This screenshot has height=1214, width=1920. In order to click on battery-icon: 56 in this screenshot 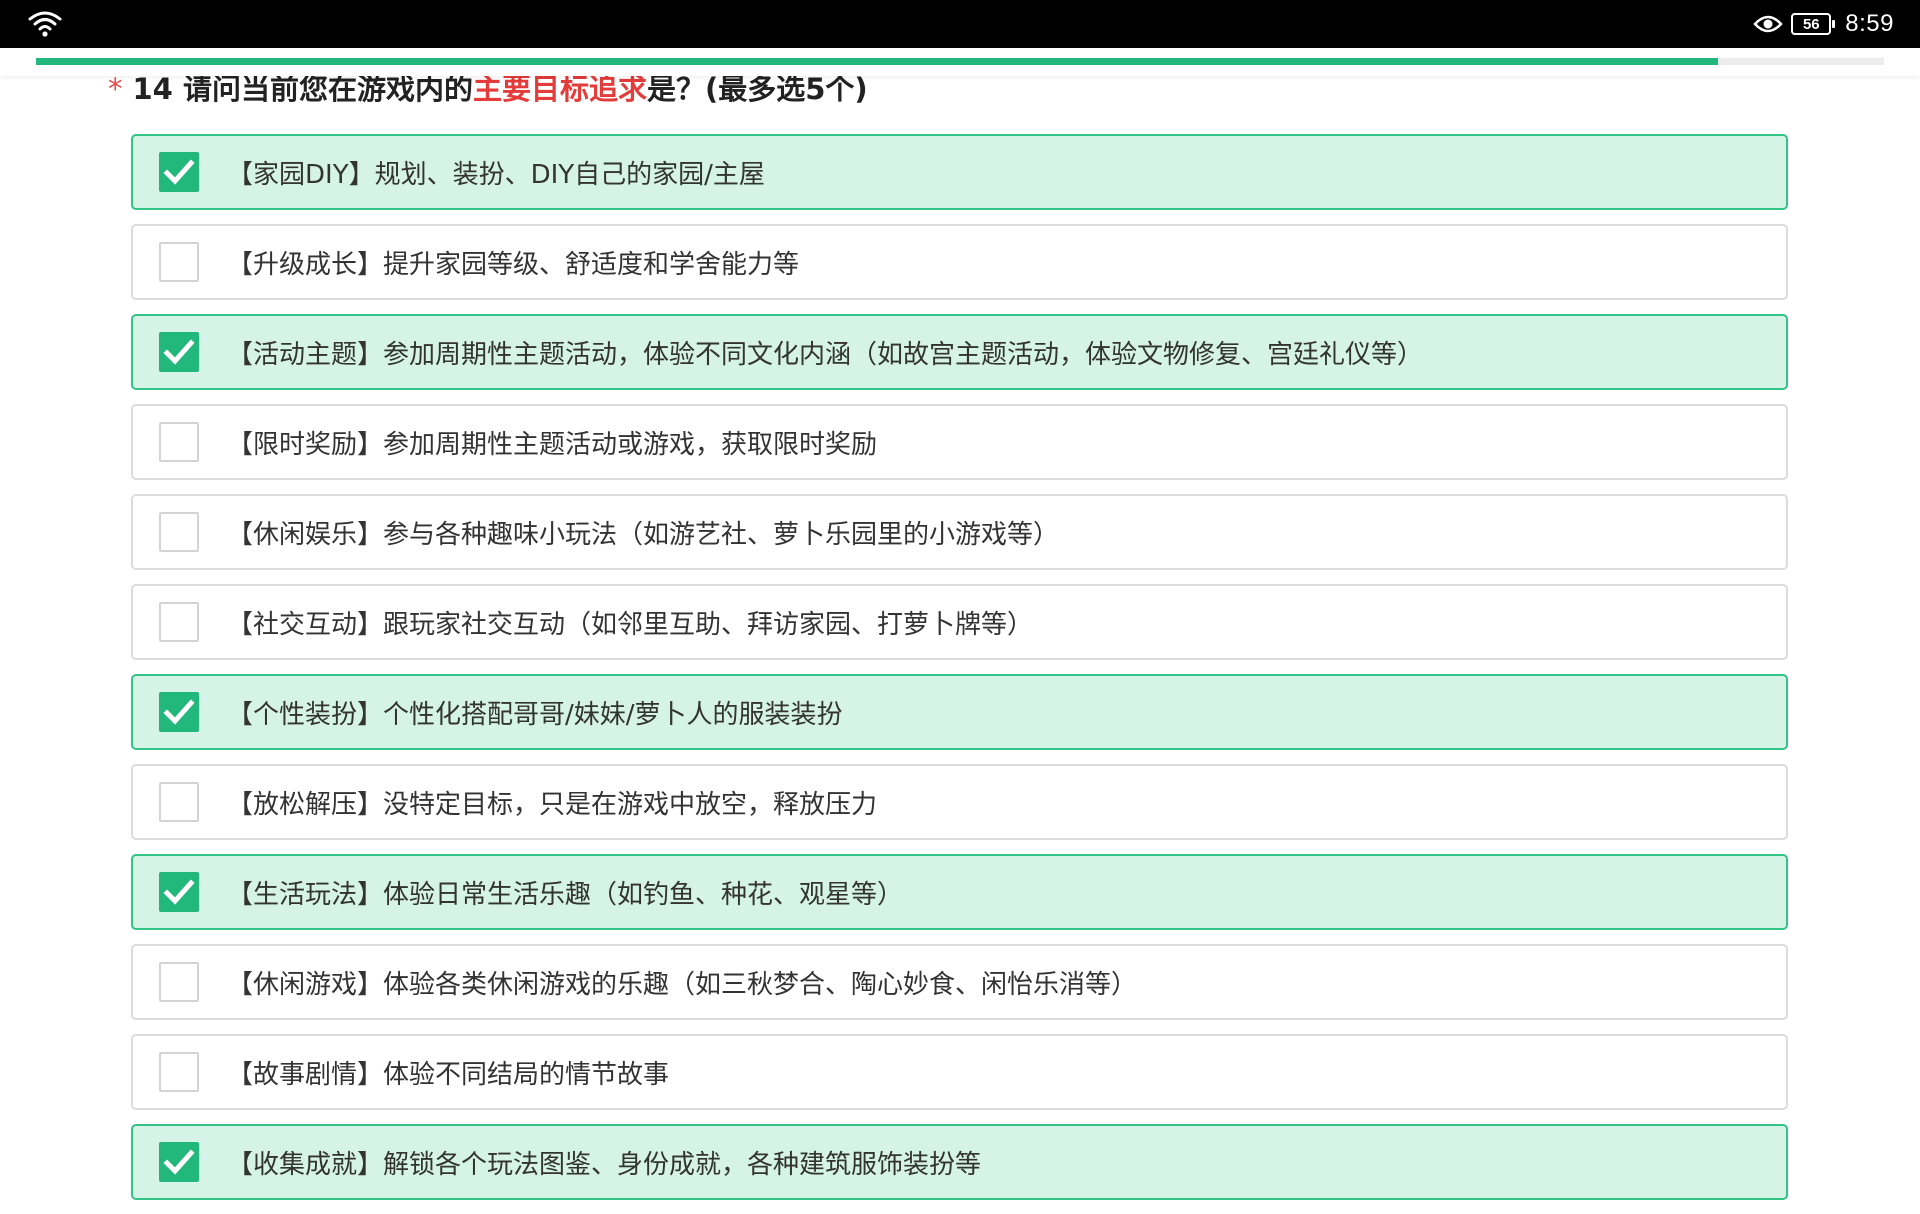, I will do `click(1813, 24)`.